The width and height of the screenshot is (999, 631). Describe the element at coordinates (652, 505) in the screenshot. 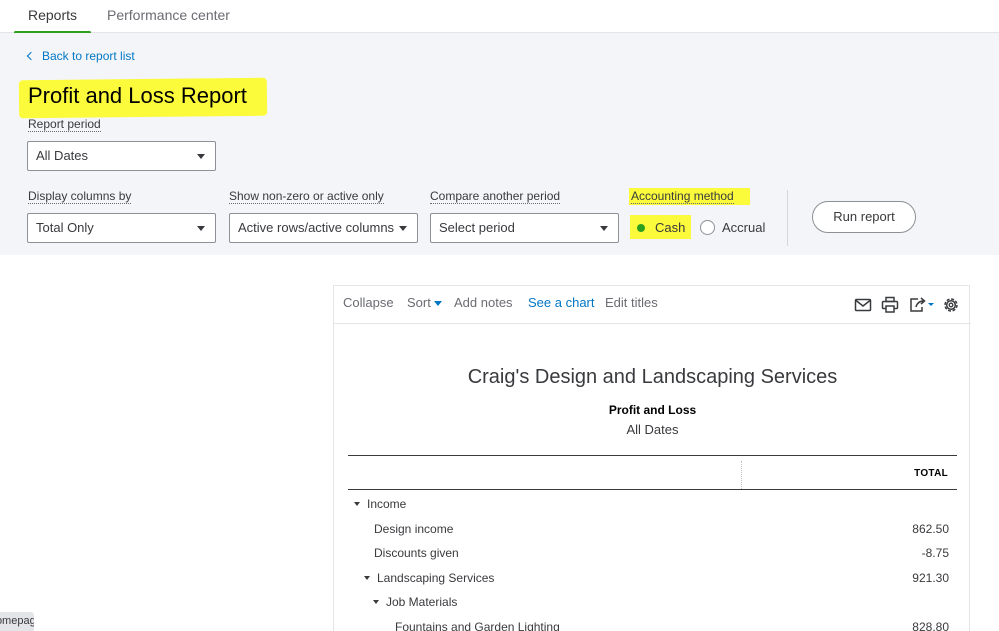

I see `report-row: Income` at that location.